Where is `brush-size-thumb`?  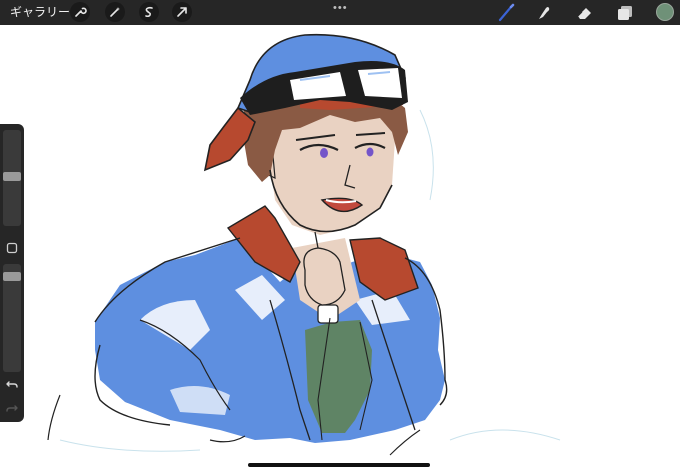
brush-size-thumb is located at coordinates (12, 176).